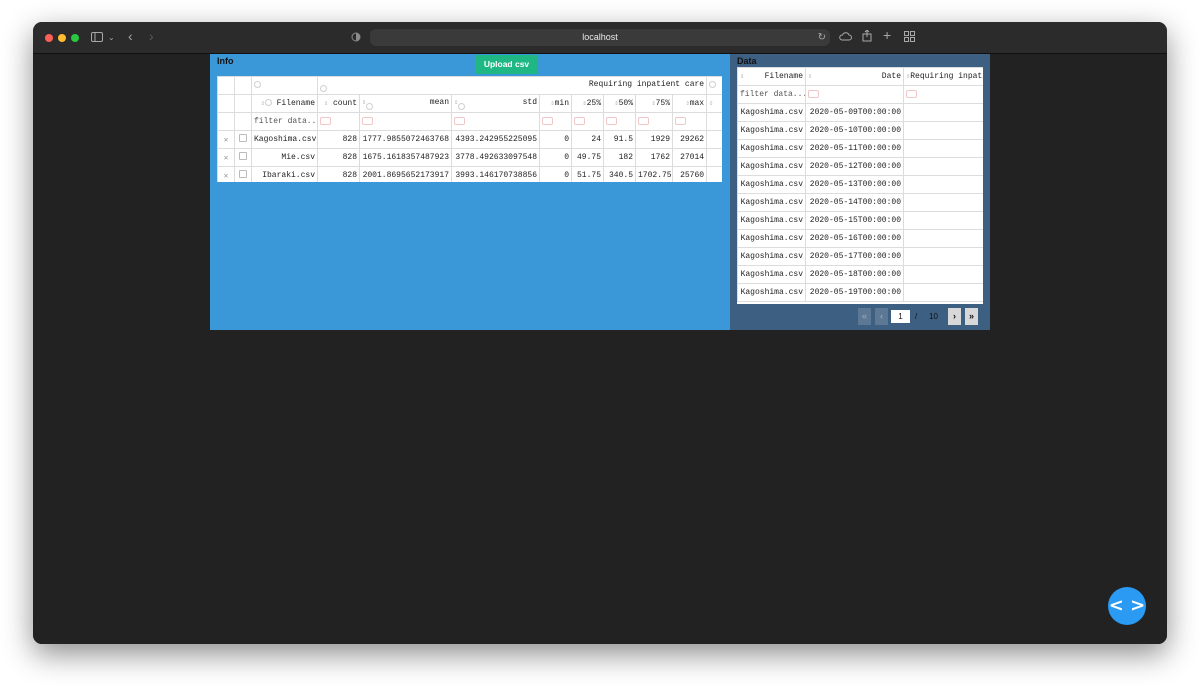  I want to click on back-arrow-icon: ‹, so click(130, 36).